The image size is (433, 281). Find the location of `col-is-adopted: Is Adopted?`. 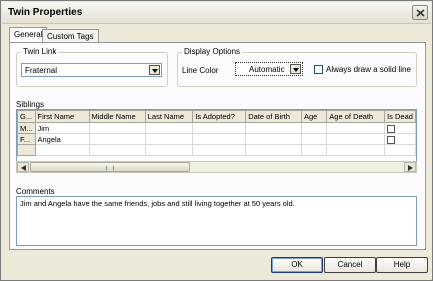

col-is-adopted: Is Adopted? is located at coordinates (219, 116).